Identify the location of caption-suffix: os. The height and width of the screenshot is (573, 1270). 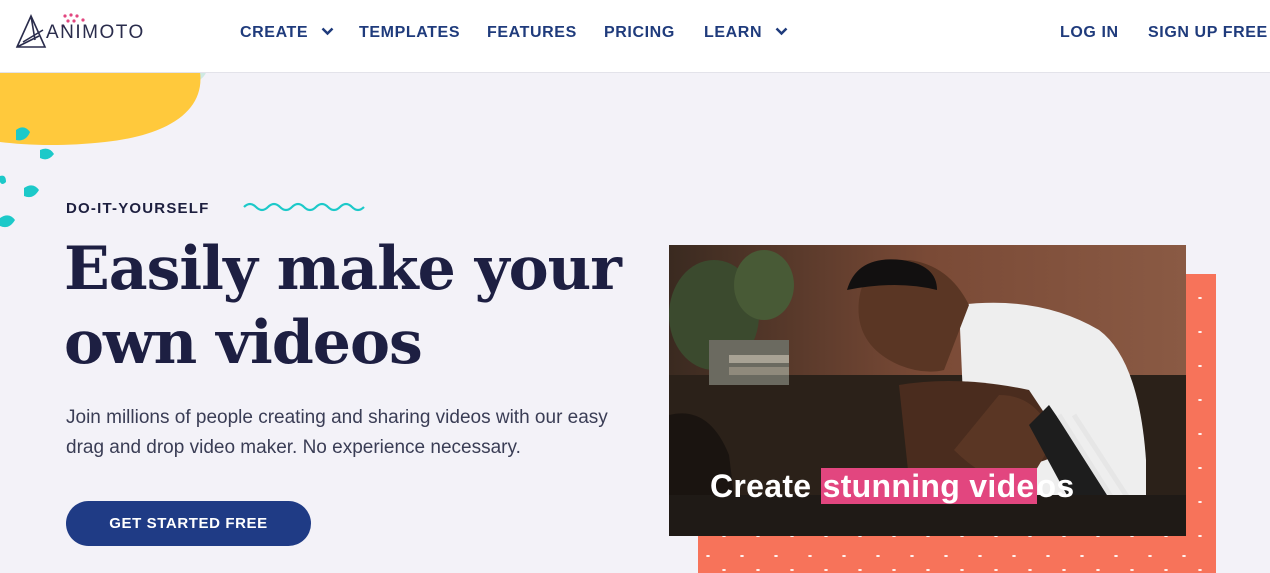
(1055, 486).